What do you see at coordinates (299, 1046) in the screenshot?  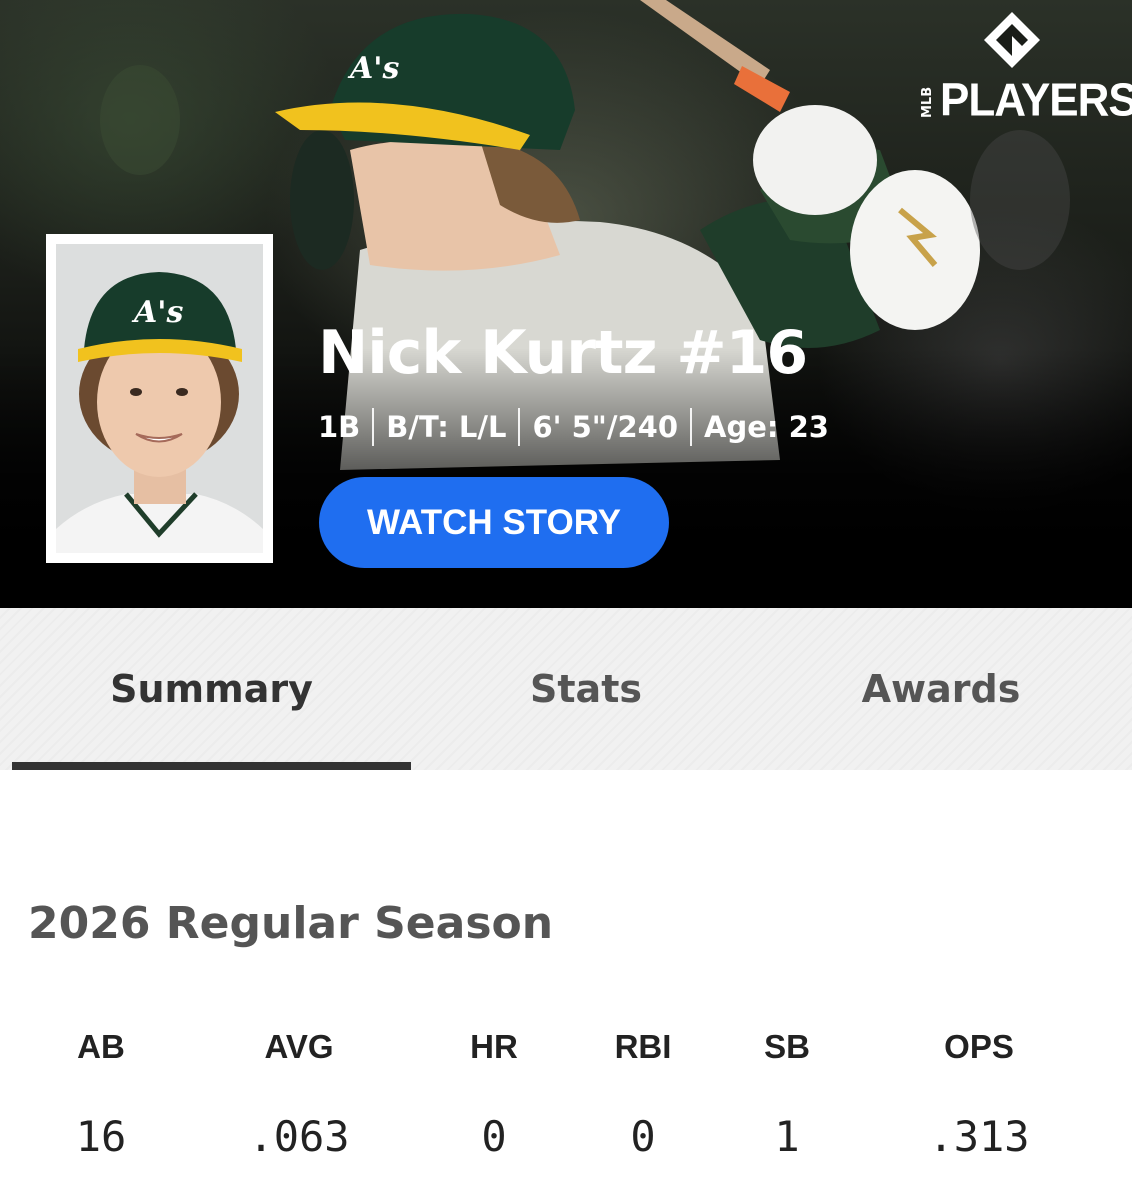 I see `stat-header-avg: AVG` at bounding box center [299, 1046].